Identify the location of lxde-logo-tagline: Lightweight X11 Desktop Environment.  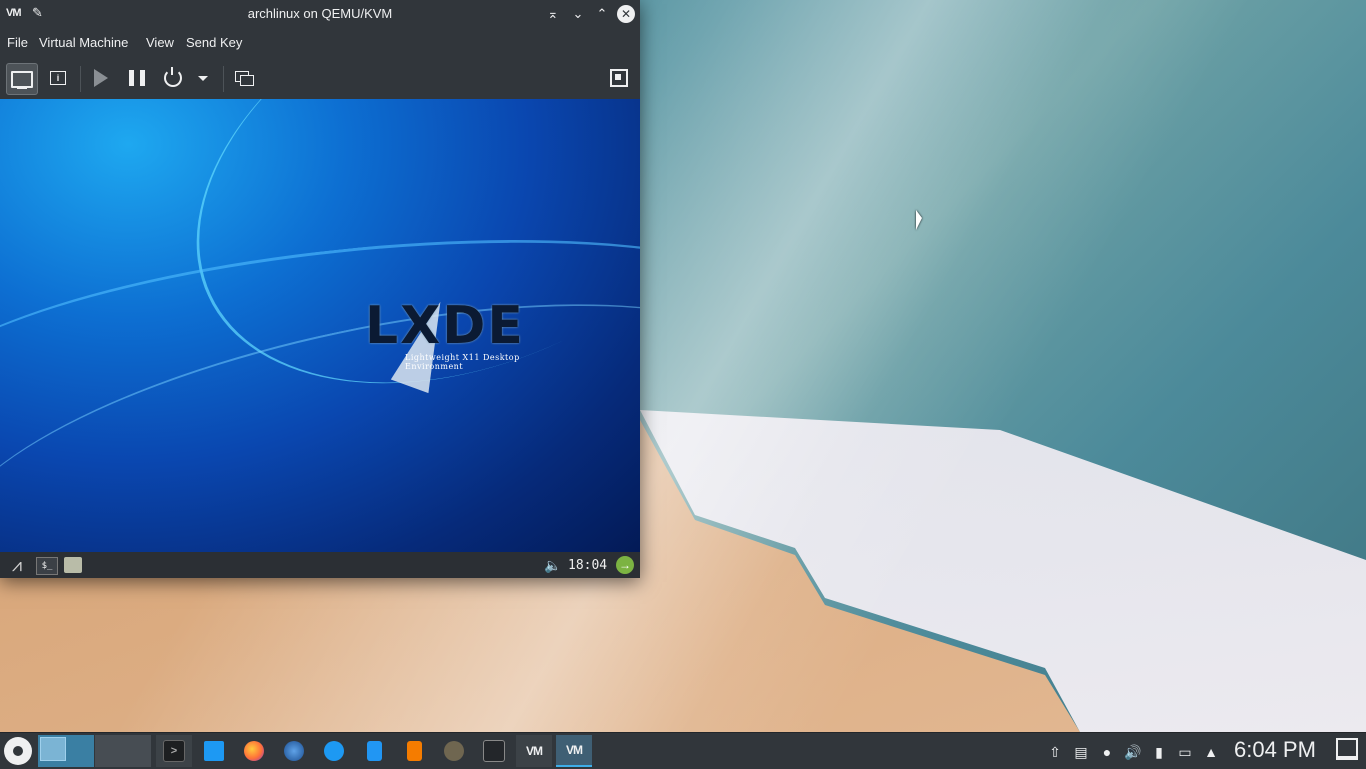
(462, 362).